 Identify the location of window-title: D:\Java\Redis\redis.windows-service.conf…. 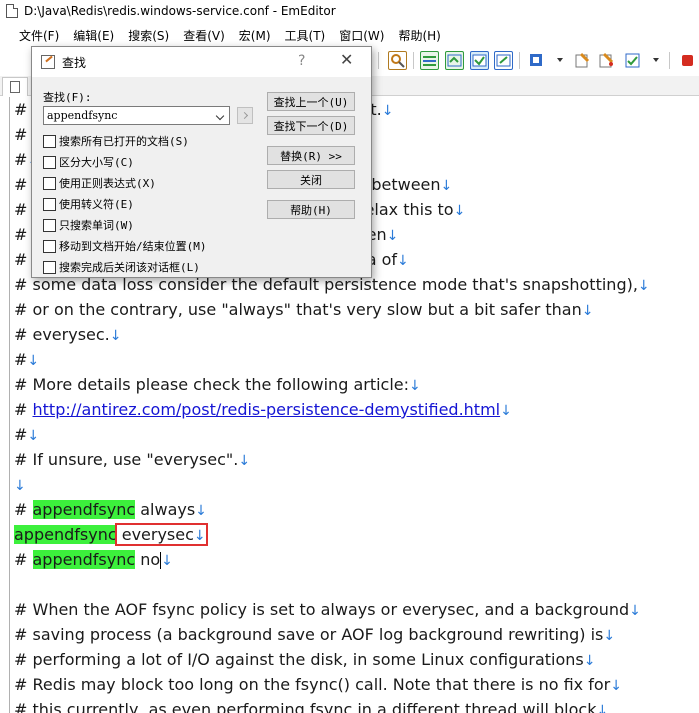
(180, 11).